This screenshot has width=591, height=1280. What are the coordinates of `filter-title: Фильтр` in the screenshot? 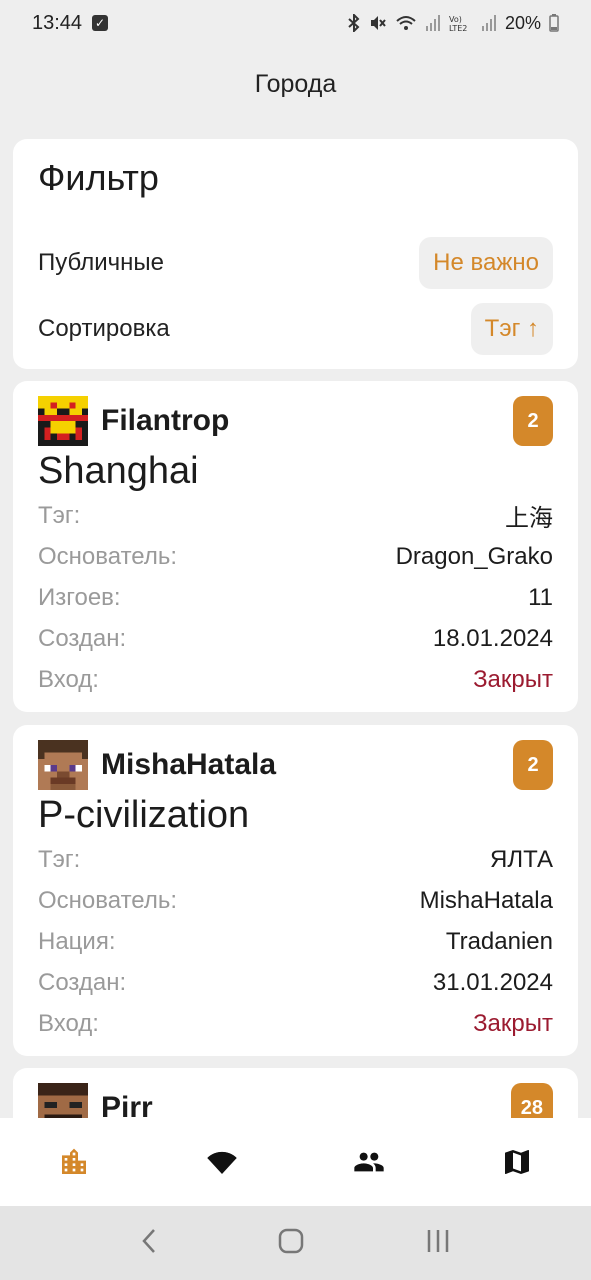 It's located at (98, 177).